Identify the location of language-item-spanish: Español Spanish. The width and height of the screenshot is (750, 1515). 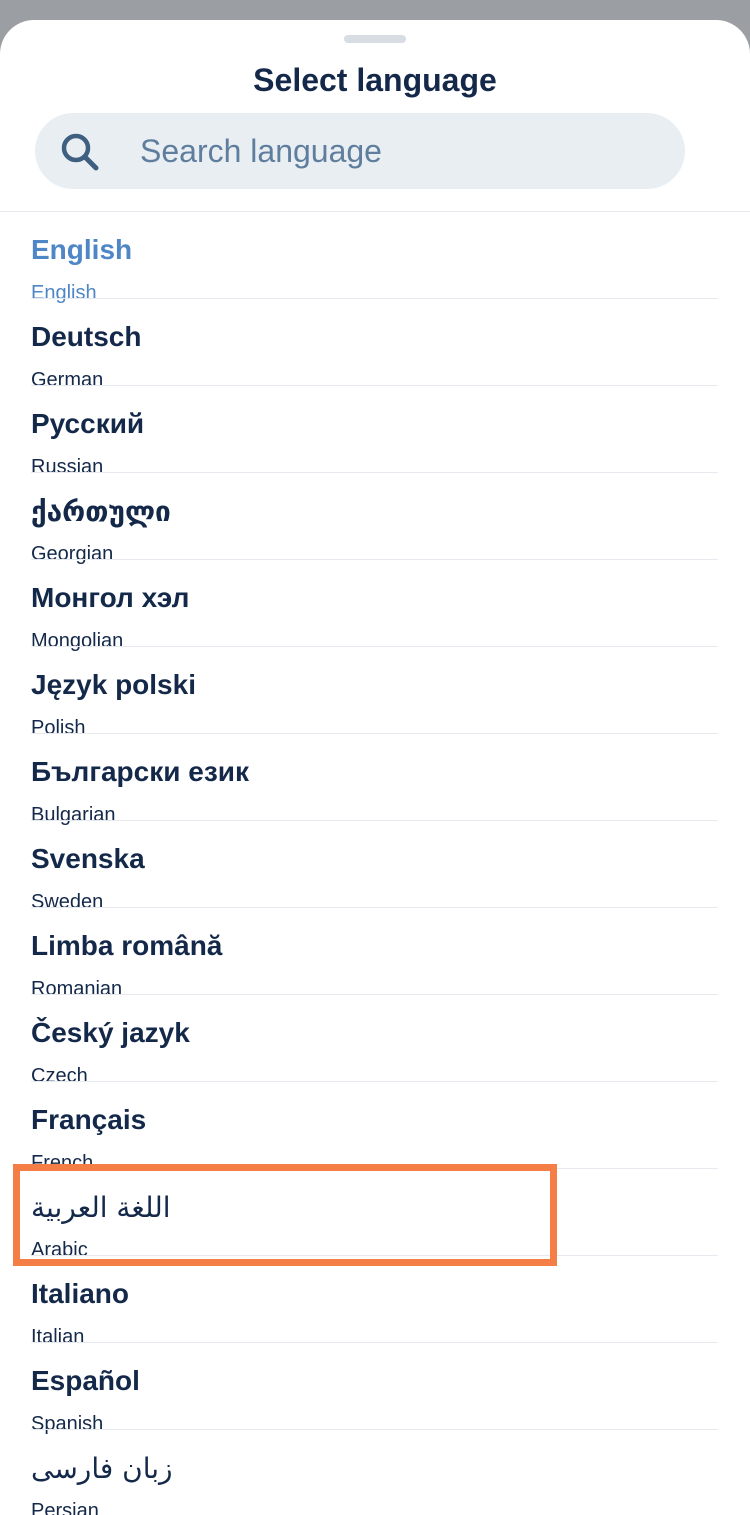
(375, 1389).